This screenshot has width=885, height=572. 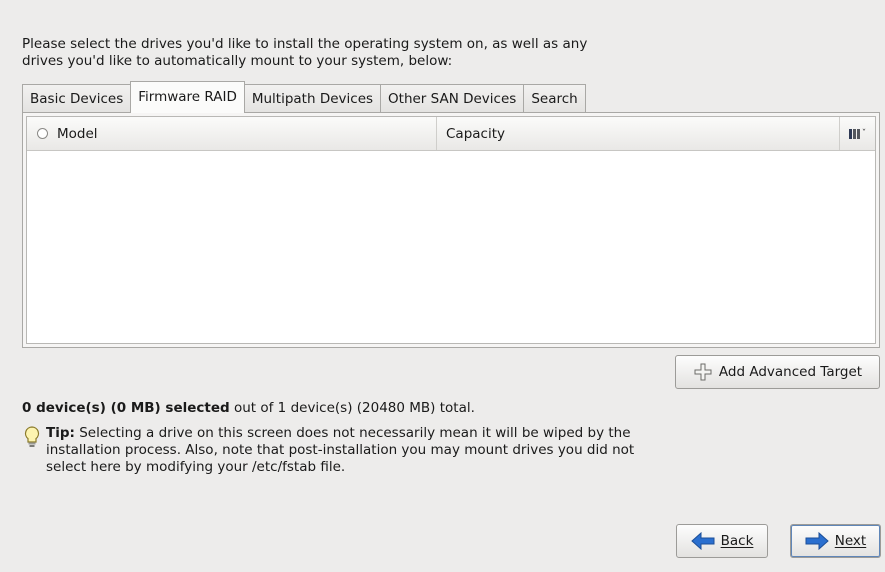 I want to click on back-button: Back, so click(x=722, y=541).